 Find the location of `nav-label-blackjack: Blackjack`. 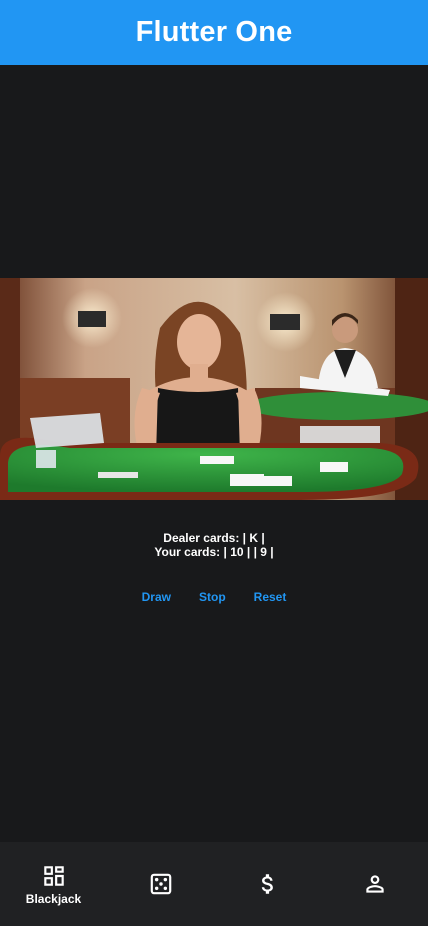

nav-label-blackjack: Blackjack is located at coordinates (53, 898).